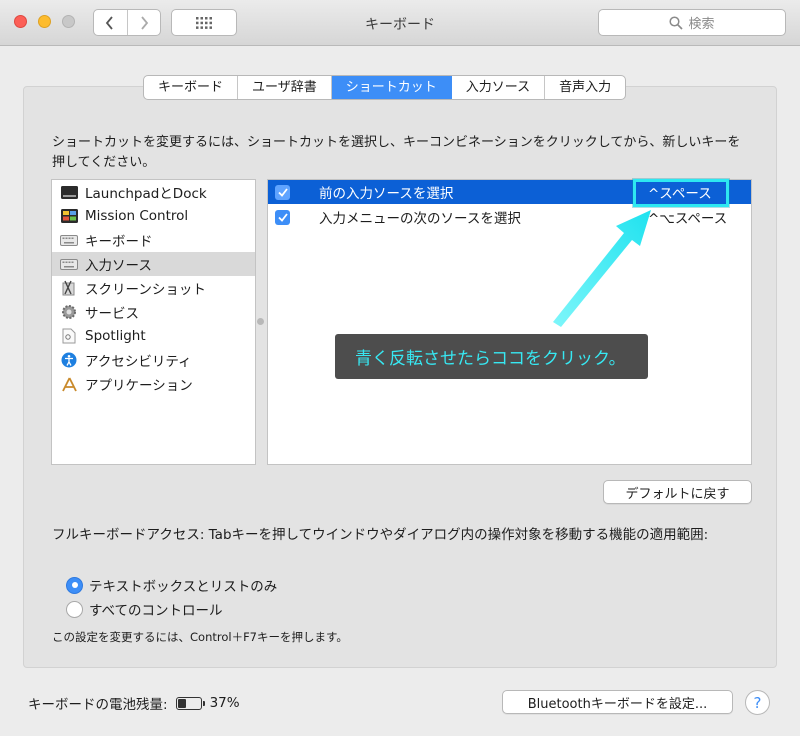 The height and width of the screenshot is (736, 800). I want to click on tab-shortcuts: ショートカット, so click(390, 87).